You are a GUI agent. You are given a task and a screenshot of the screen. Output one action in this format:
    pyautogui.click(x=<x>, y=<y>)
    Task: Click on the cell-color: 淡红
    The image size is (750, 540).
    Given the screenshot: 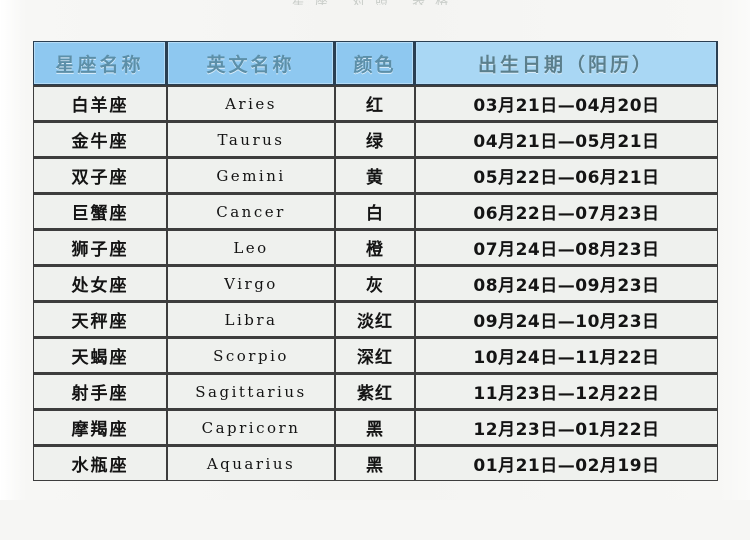 What is the action you would take?
    pyautogui.click(x=375, y=319)
    